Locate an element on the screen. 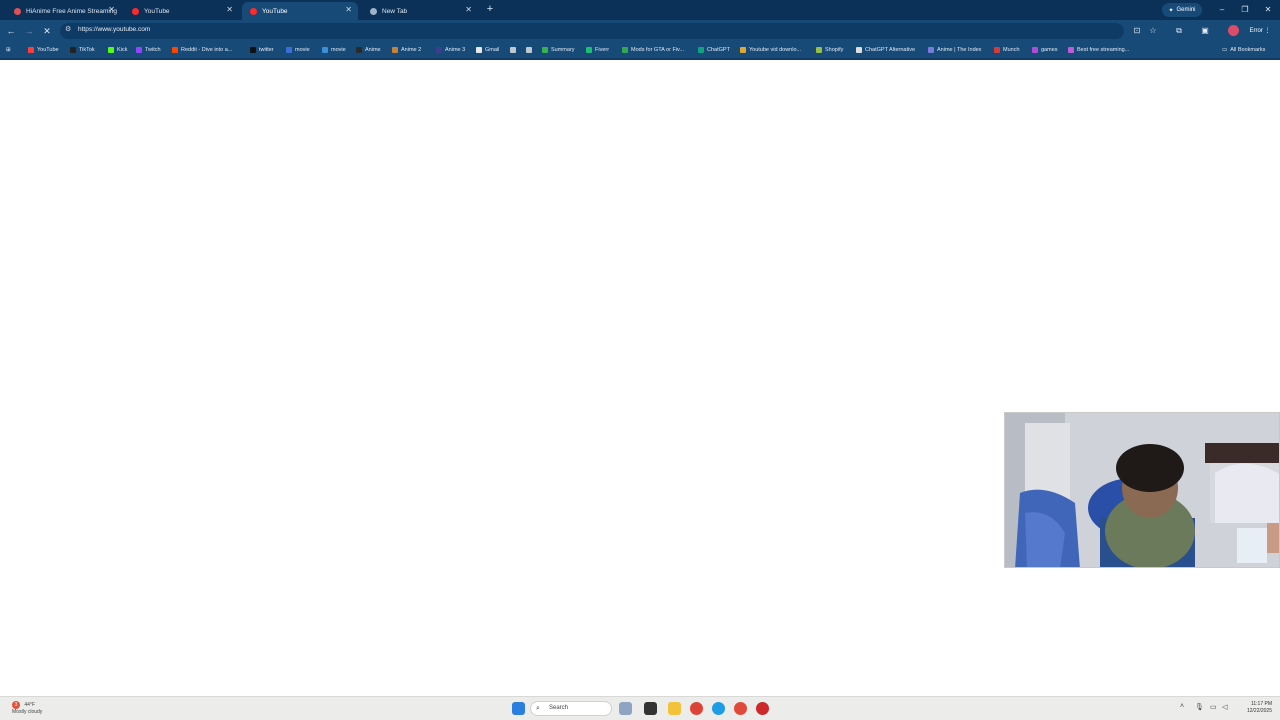 The height and width of the screenshot is (720, 1280). minimize-button: – is located at coordinates (1222, 10).